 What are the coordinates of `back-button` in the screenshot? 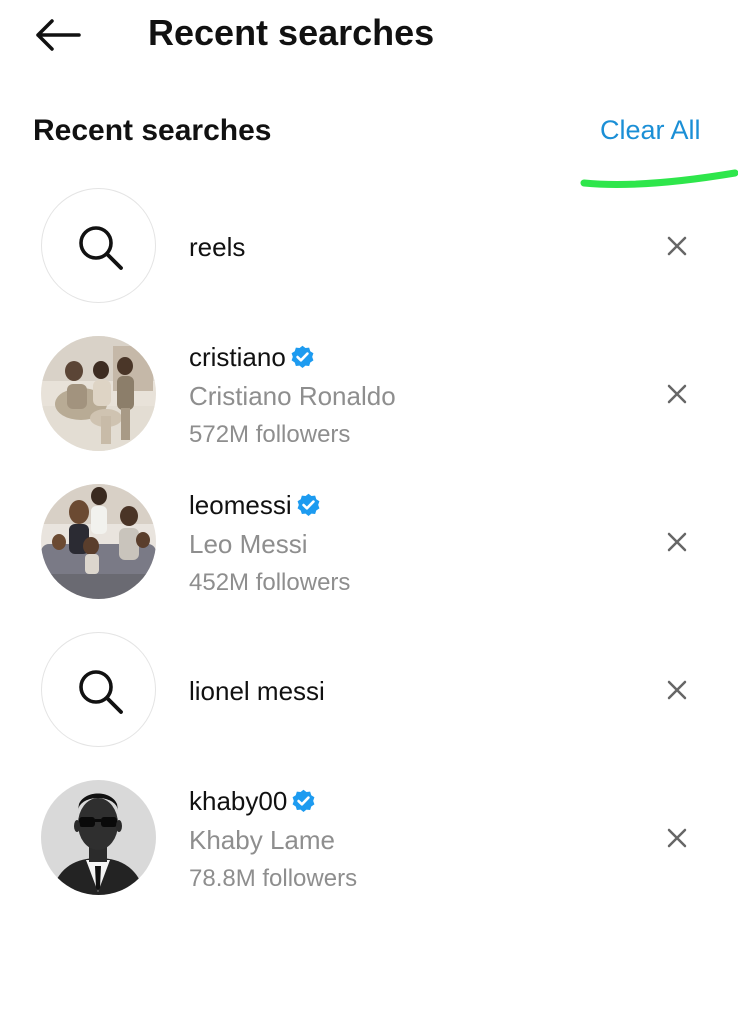 It's located at (57, 35).